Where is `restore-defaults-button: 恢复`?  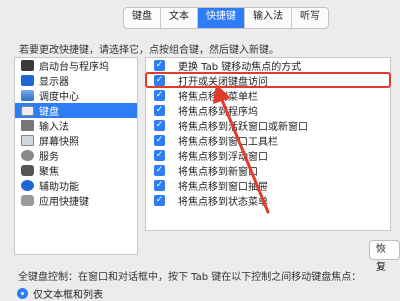 restore-defaults-button: 恢复 is located at coordinates (384, 256).